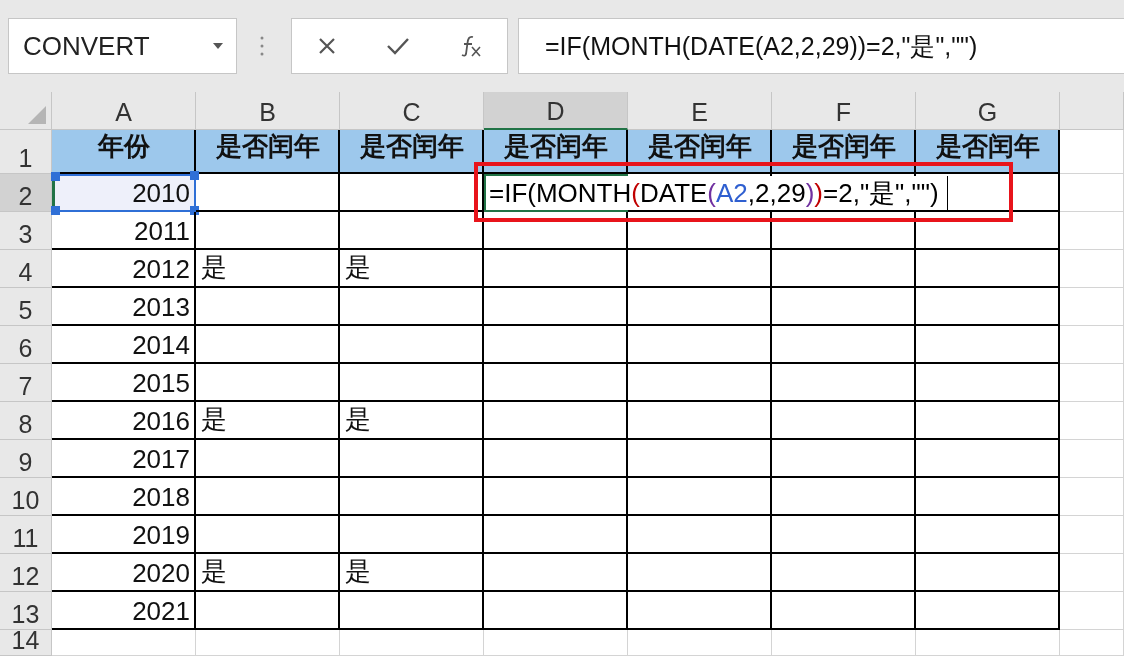  Describe the element at coordinates (26, 497) in the screenshot. I see `row-header: 10` at that location.